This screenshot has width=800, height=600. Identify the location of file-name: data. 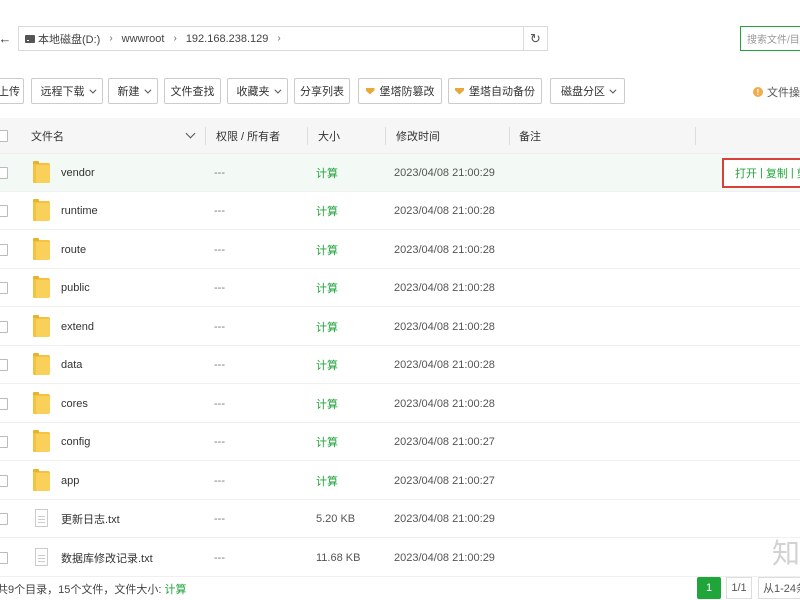
(71, 365).